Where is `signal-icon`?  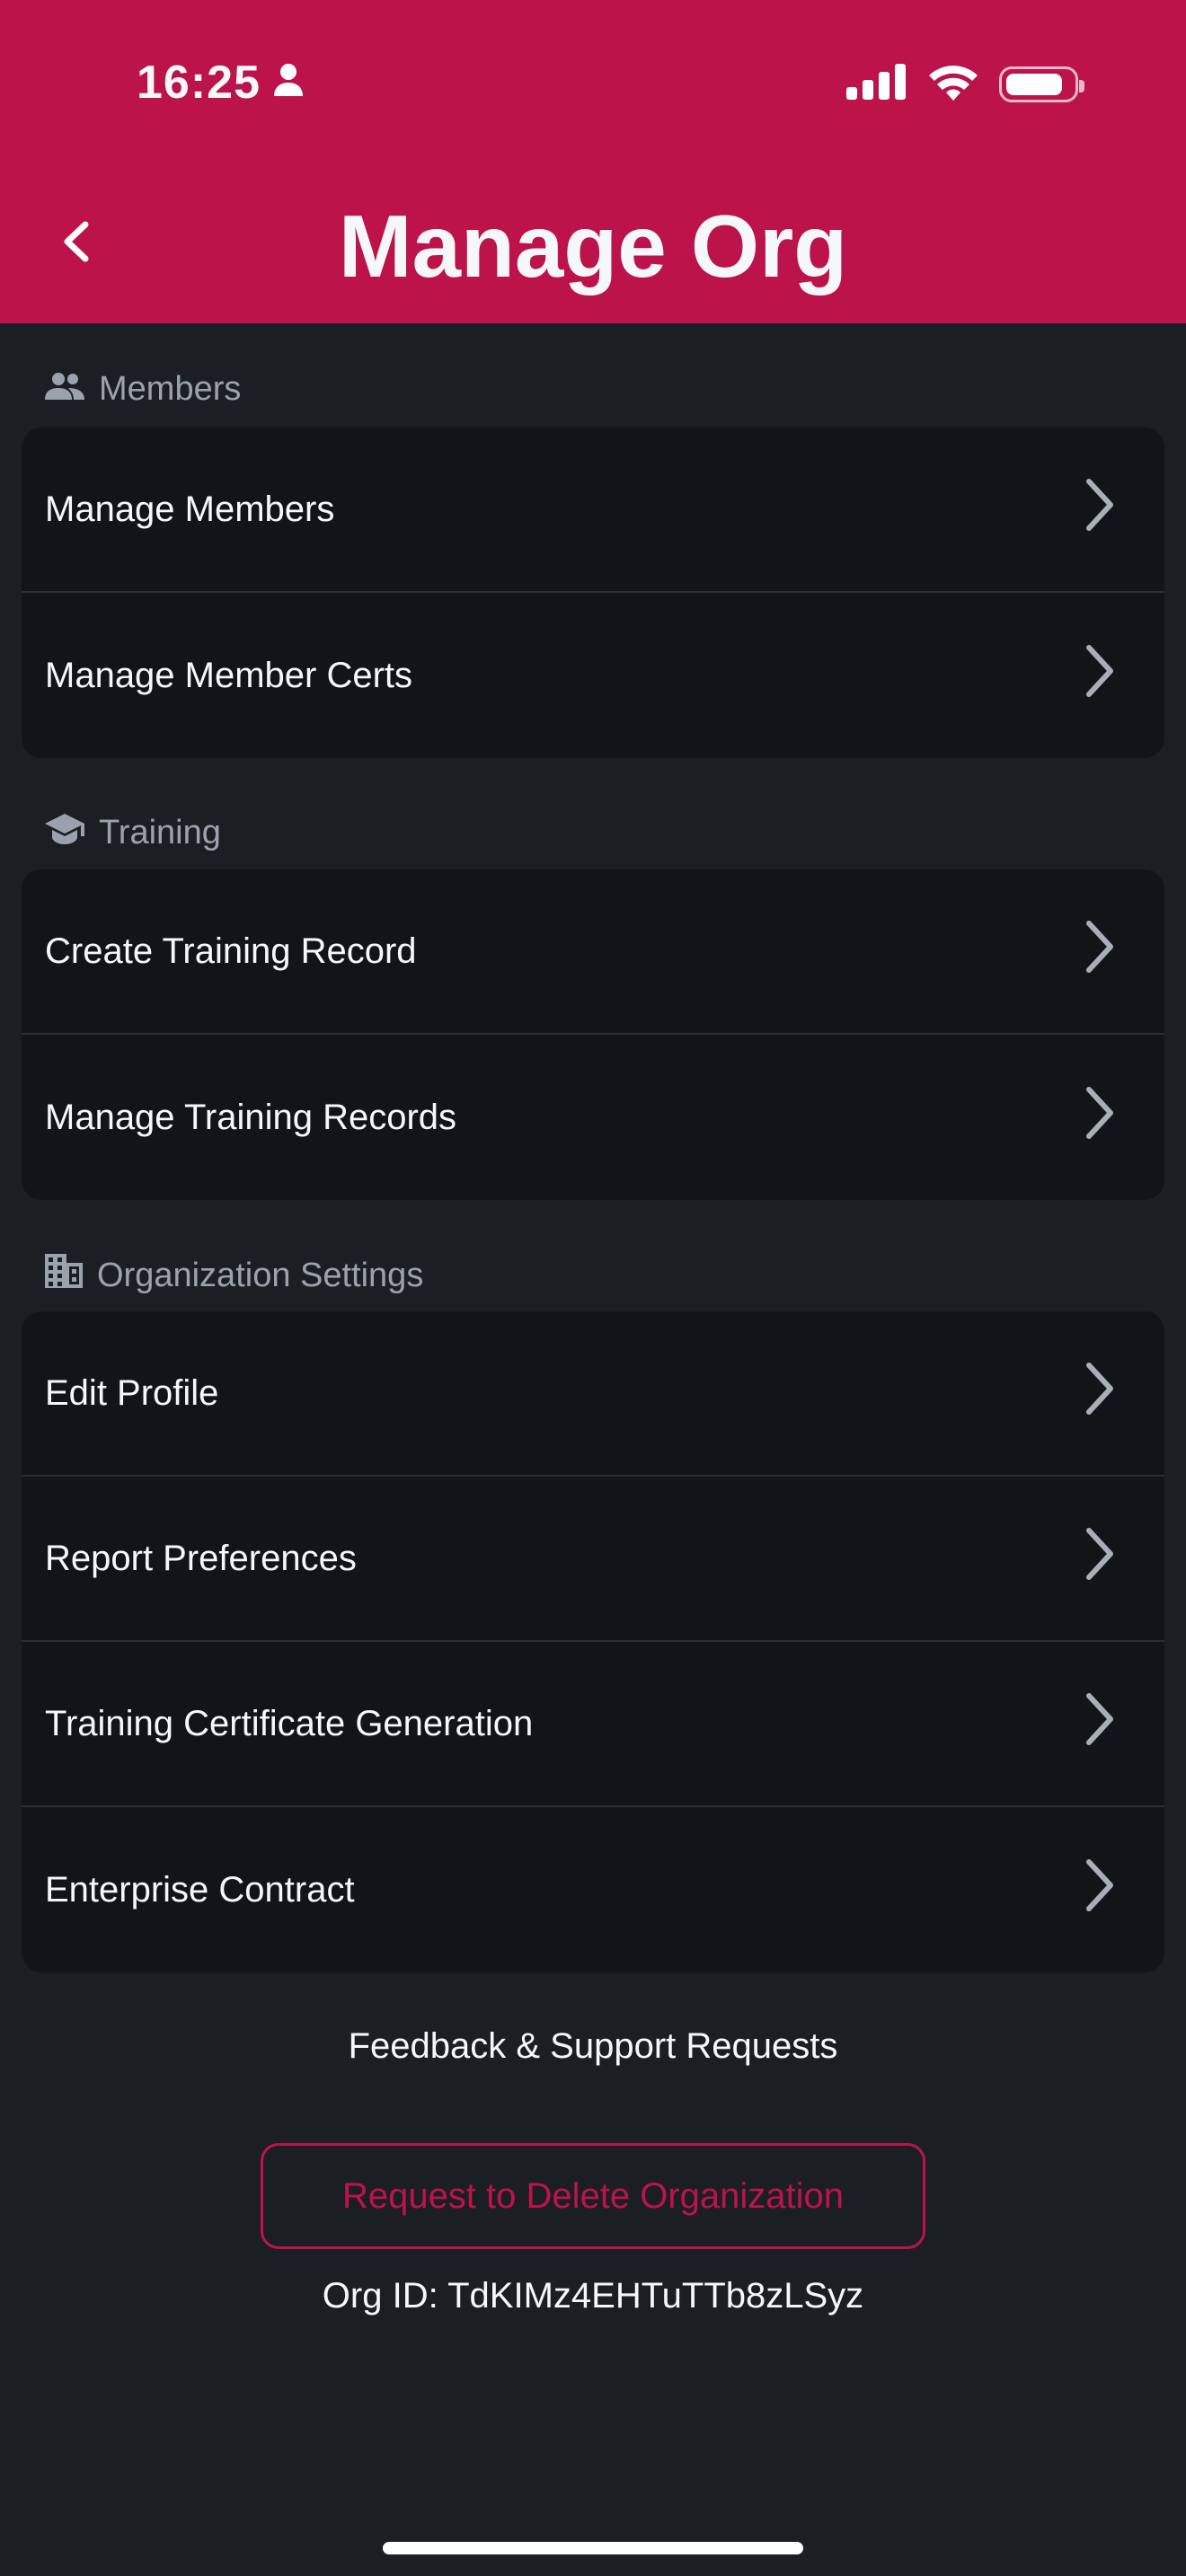 signal-icon is located at coordinates (876, 84).